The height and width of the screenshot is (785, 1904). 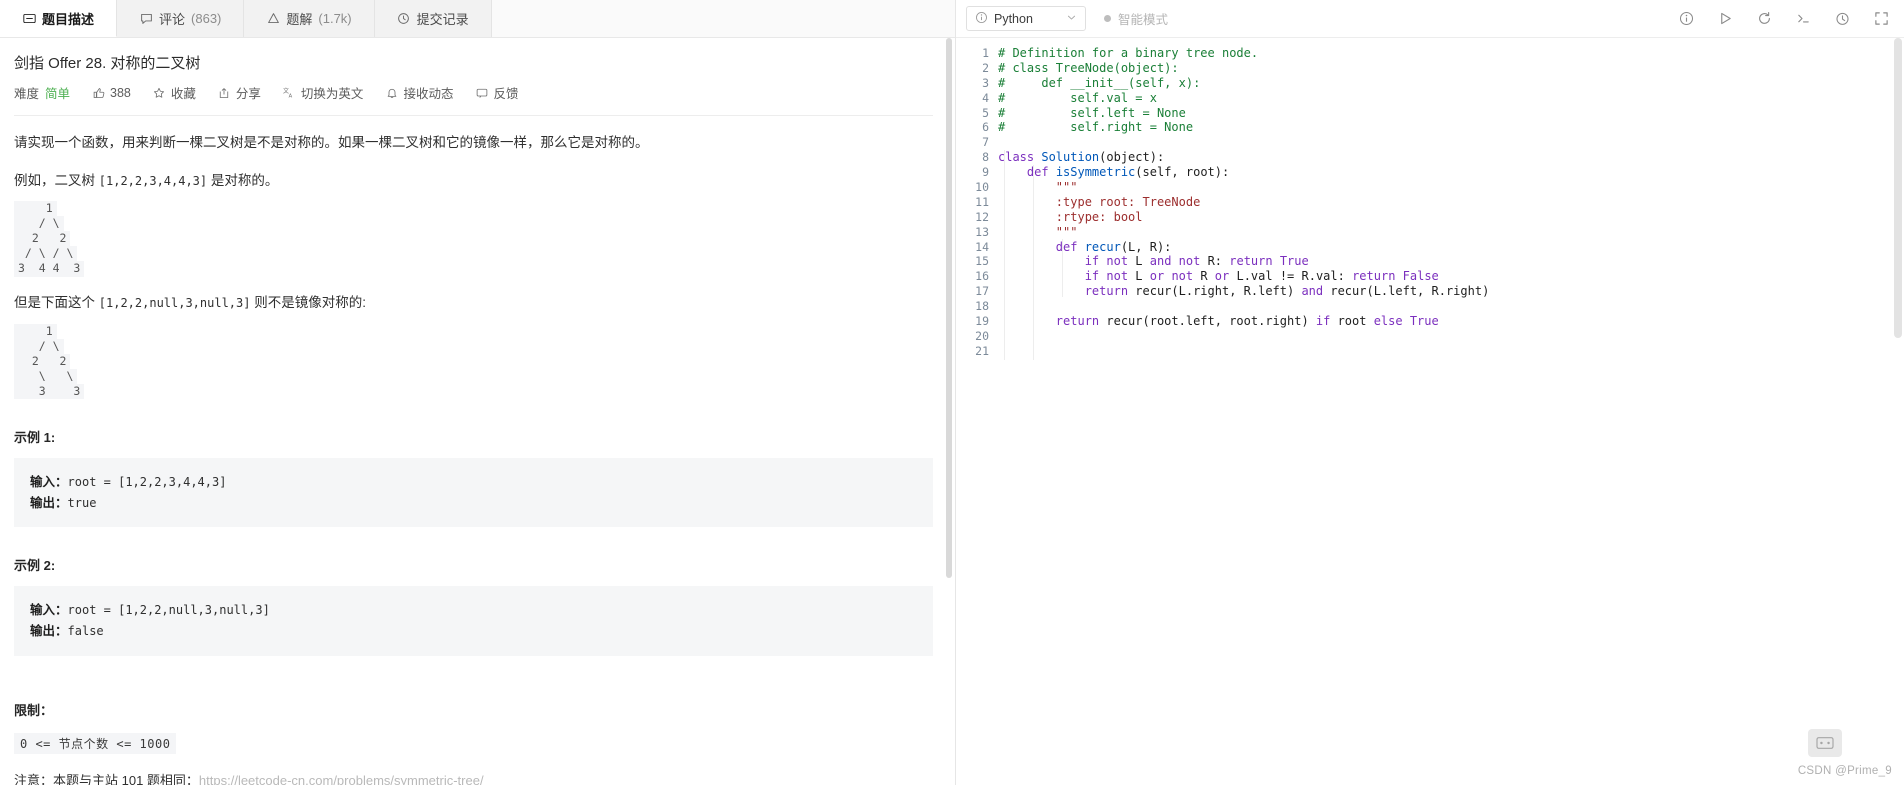 What do you see at coordinates (1898, 411) in the screenshot?
I see `editor-scrollbar` at bounding box center [1898, 411].